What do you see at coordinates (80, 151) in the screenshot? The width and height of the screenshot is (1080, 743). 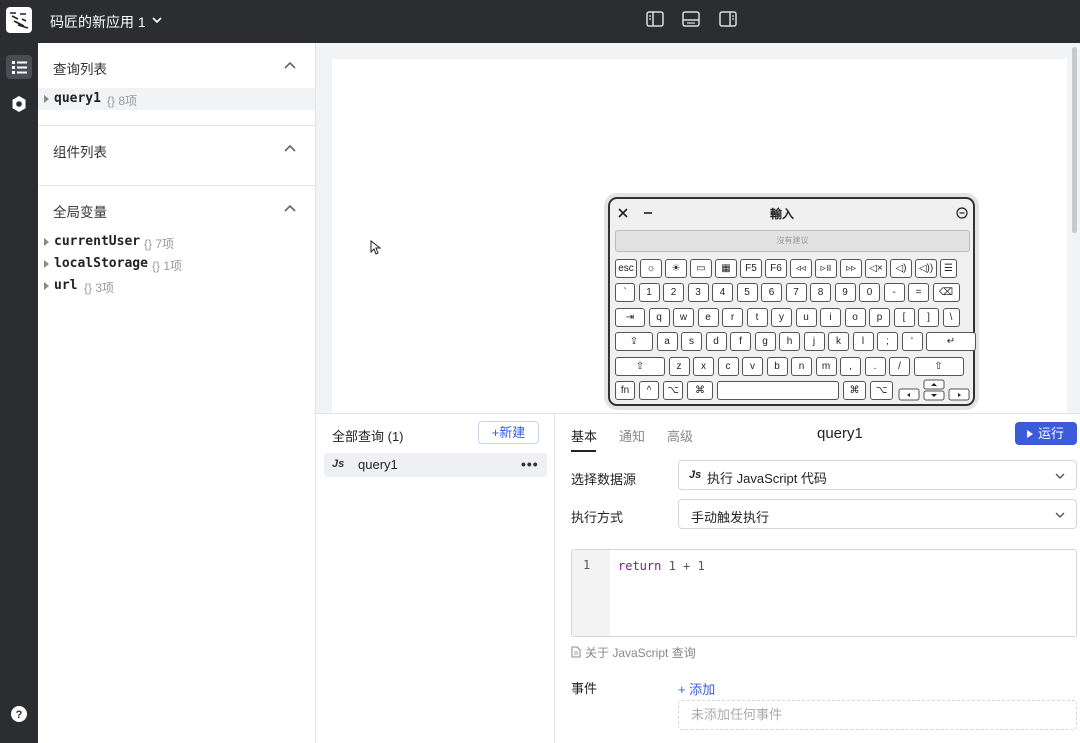 I see `components-section-title: 组件列表` at bounding box center [80, 151].